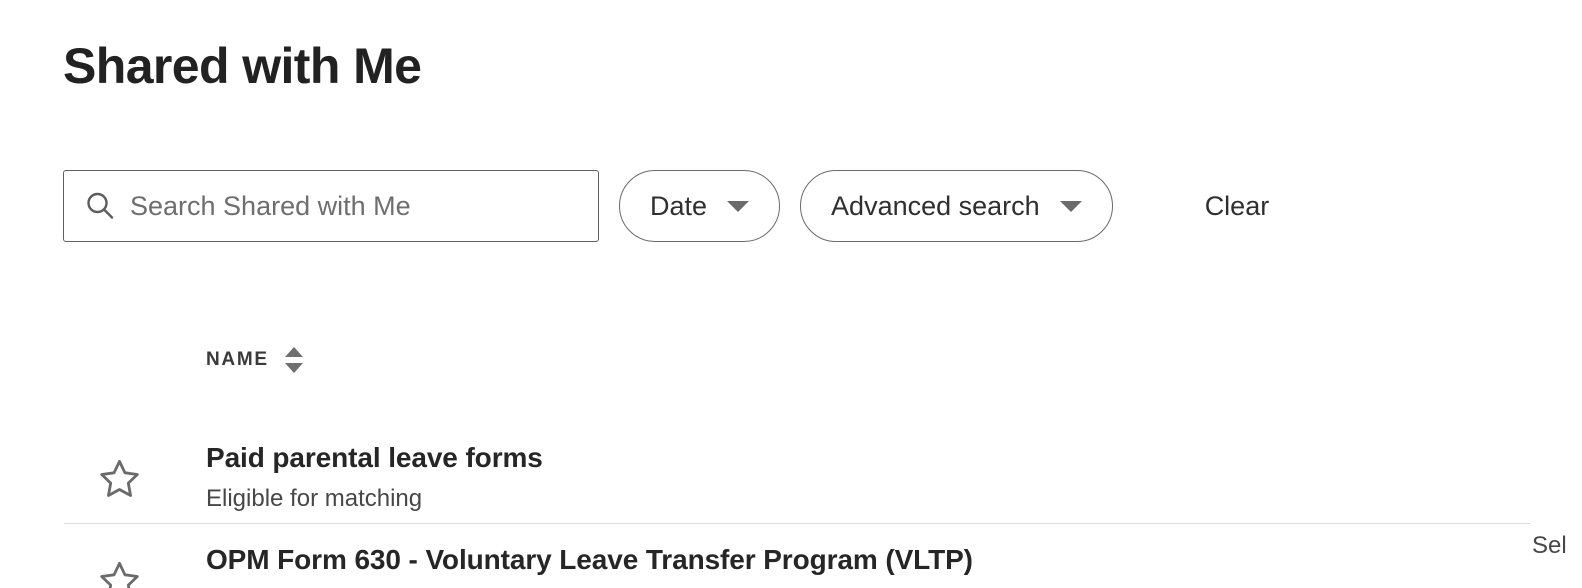 This screenshot has height=588, width=1582. I want to click on page-title: Shared with Me, so click(242, 66).